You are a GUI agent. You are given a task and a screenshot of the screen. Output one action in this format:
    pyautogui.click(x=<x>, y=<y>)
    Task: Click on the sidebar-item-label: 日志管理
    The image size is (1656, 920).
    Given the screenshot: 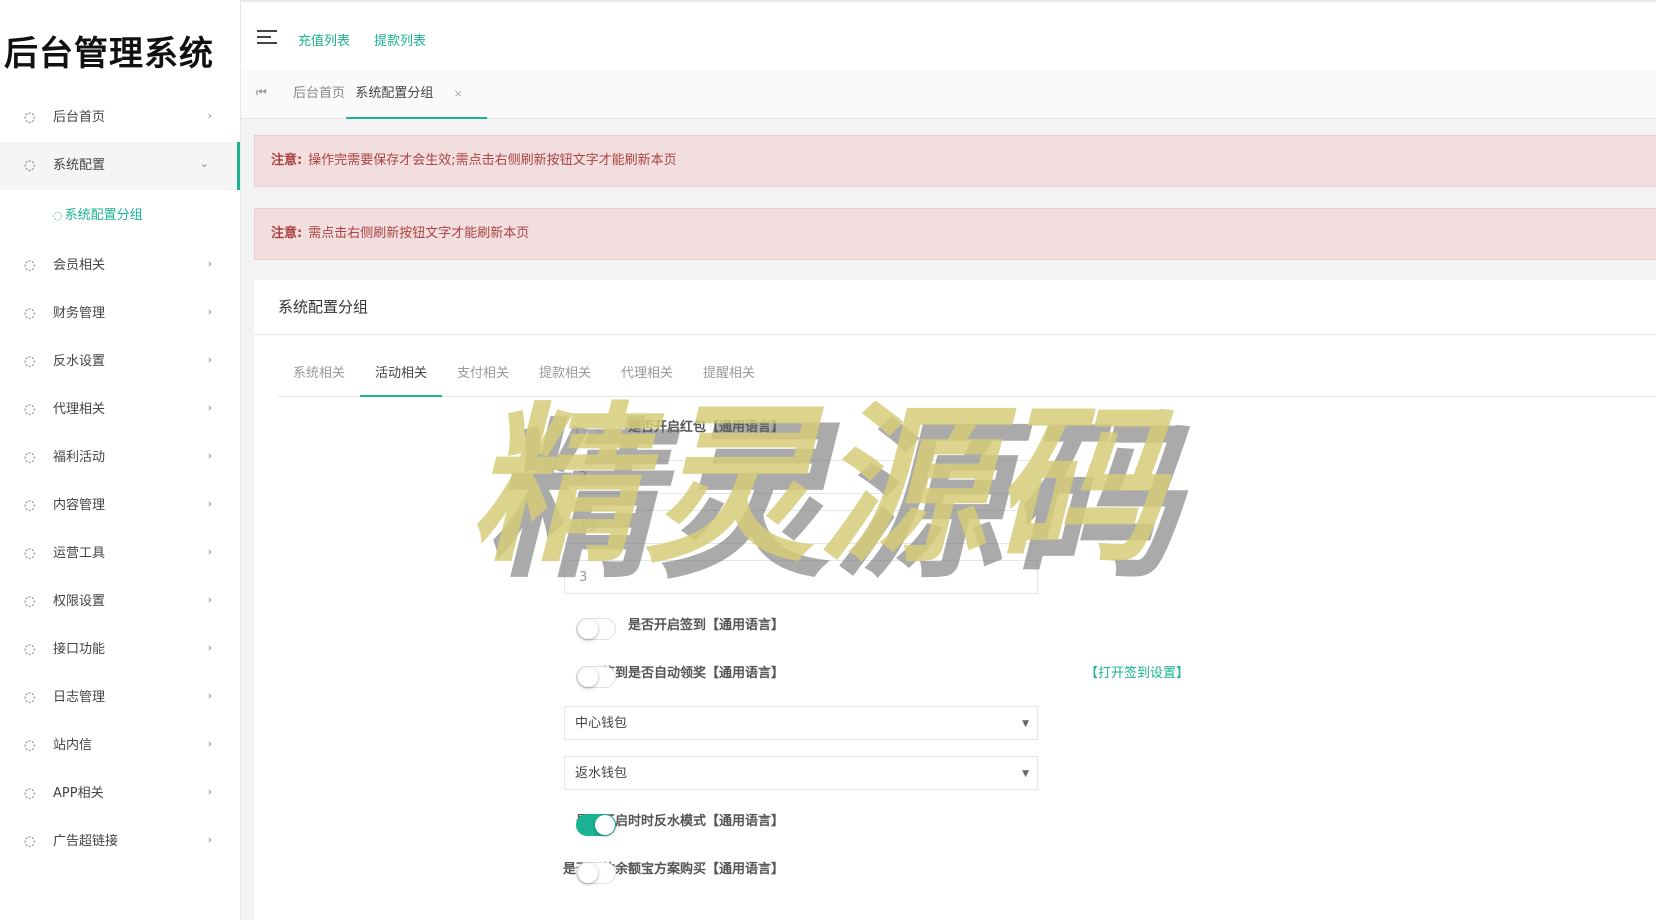 What is the action you would take?
    pyautogui.click(x=79, y=697)
    